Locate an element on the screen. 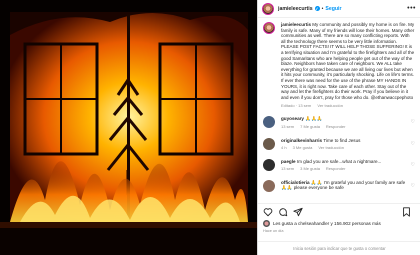  comment-text: 🙏🙏🙏 is located at coordinates (314, 119).